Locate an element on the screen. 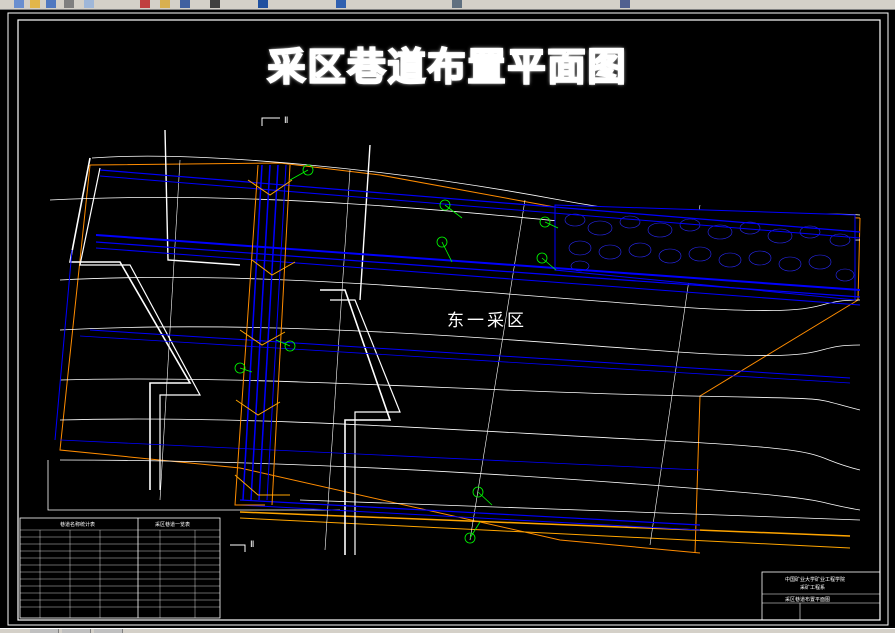  right-table-title: 采区巷道一览表 is located at coordinates (173, 525).